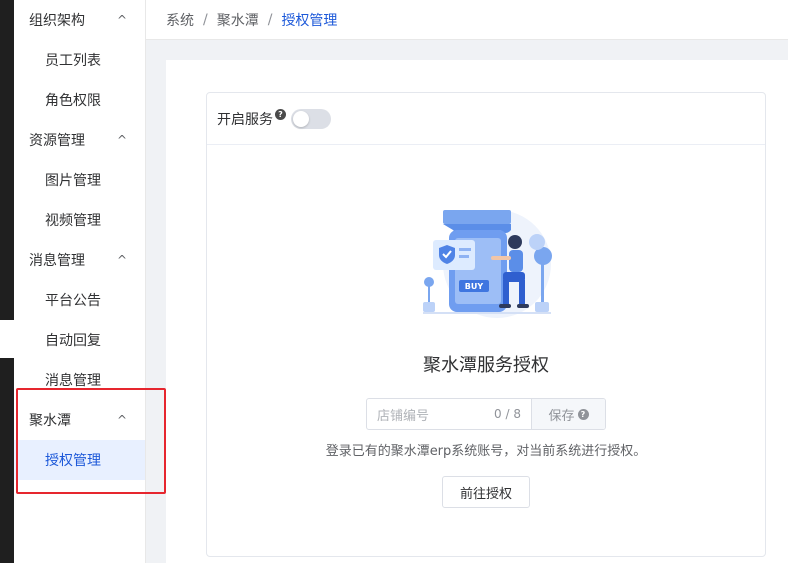 Image resolution: width=788 pixels, height=563 pixels. What do you see at coordinates (73, 181) in the screenshot?
I see `sidebar-item-label: 图片管理` at bounding box center [73, 181].